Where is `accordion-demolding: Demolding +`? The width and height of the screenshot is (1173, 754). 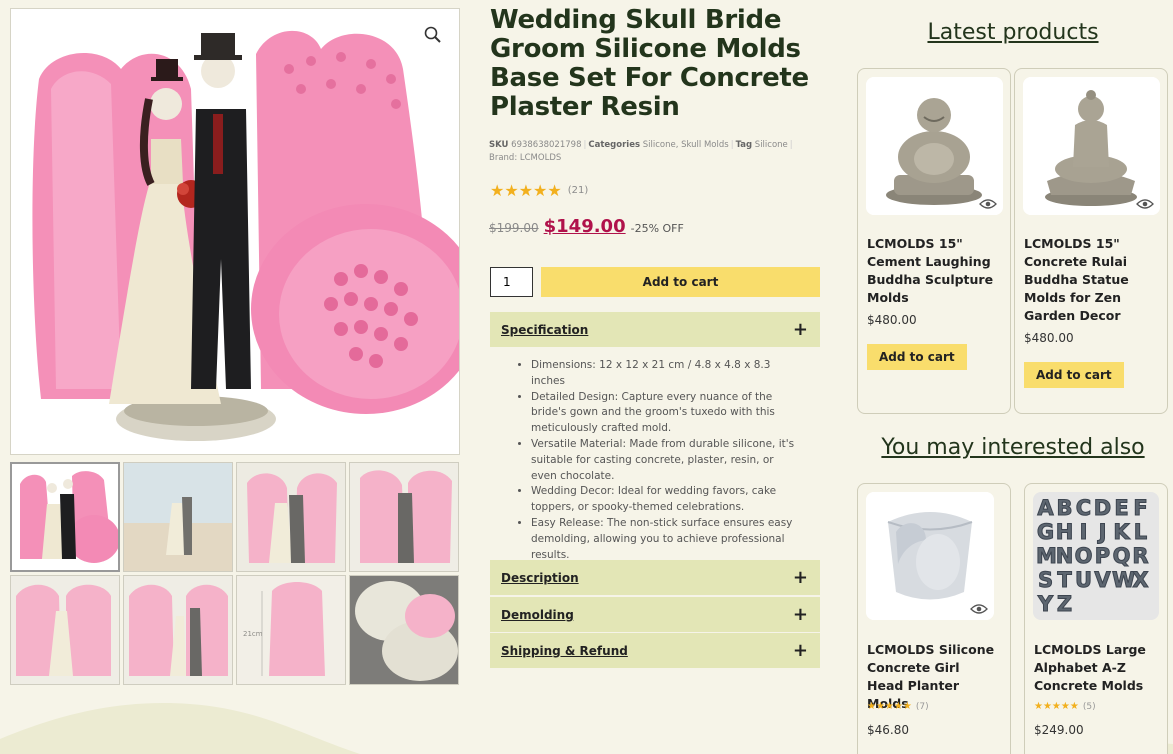 accordion-demolding: Demolding + is located at coordinates (655, 615).